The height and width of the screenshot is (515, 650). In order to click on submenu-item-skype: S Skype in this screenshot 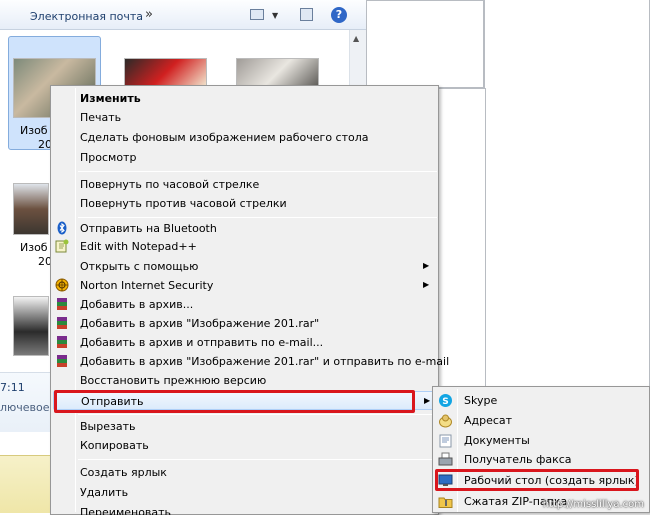, I will do `click(541, 400)`.